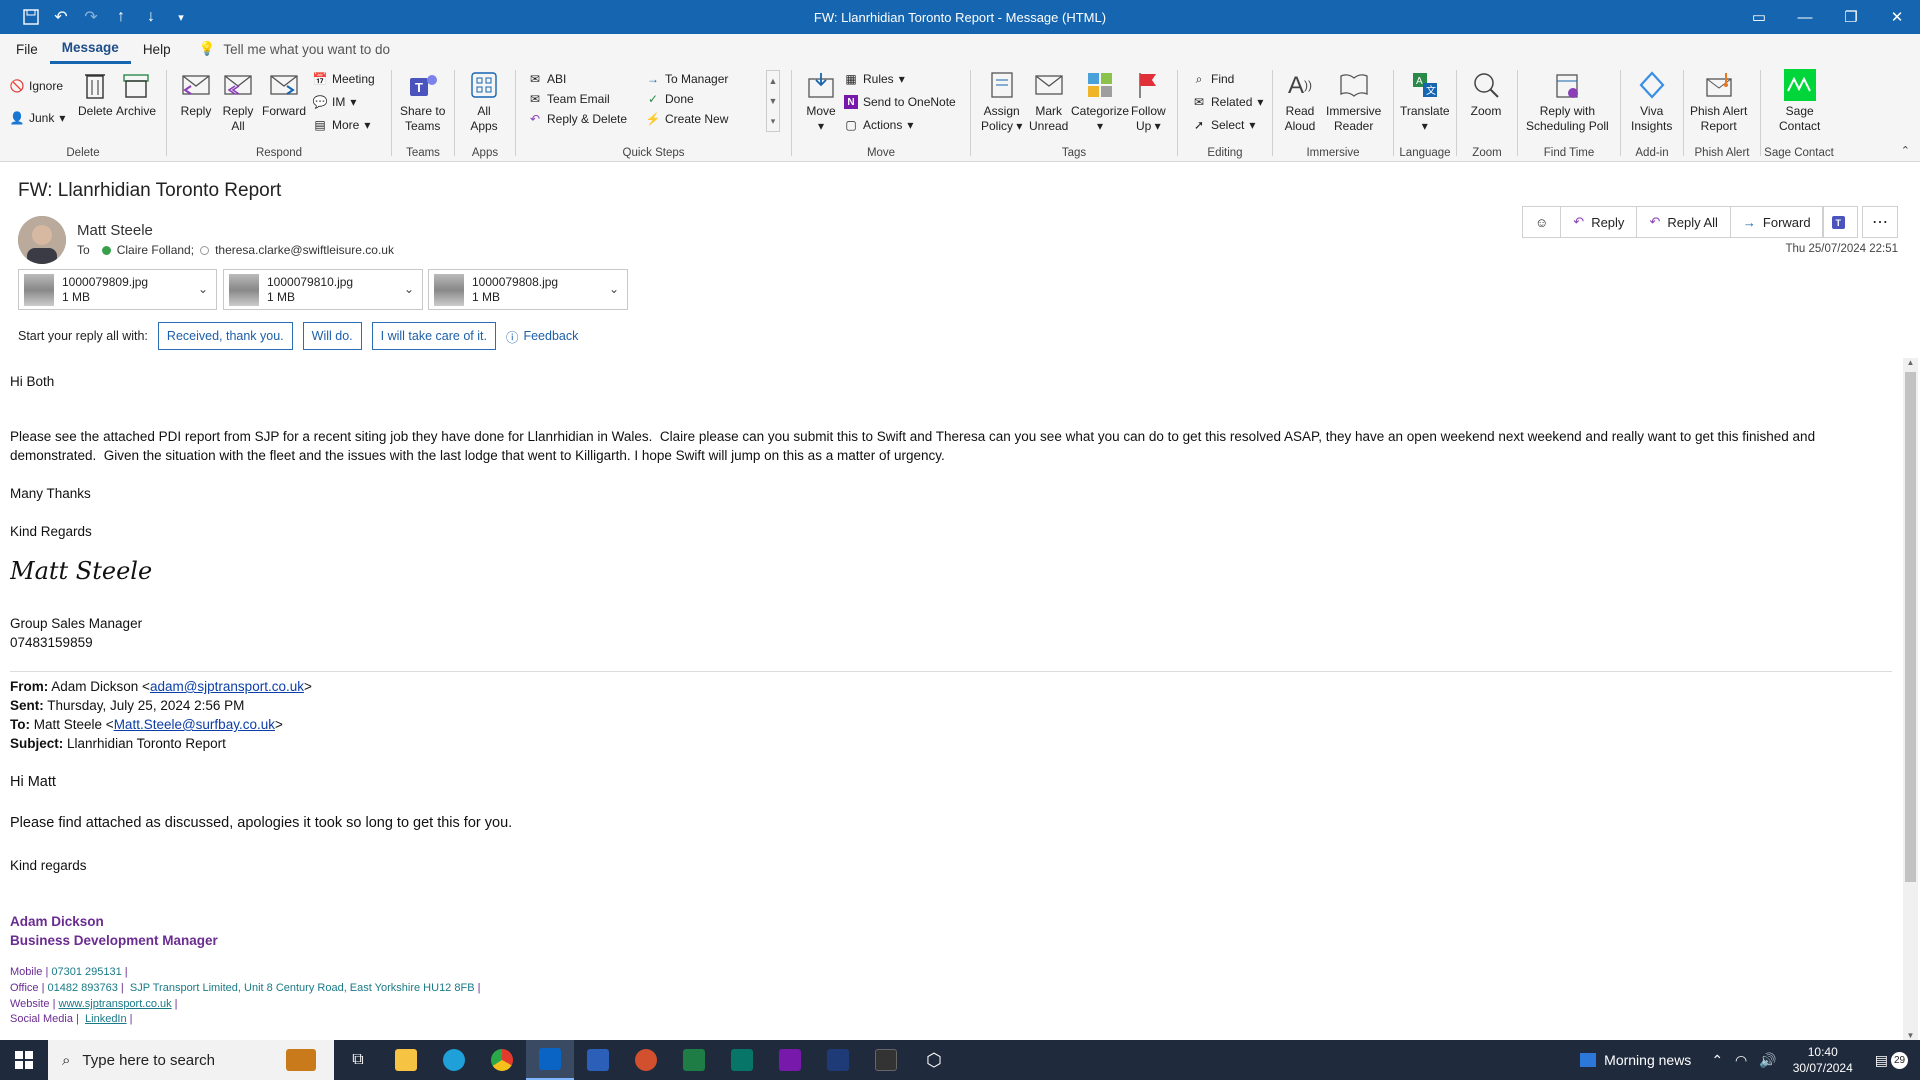 This screenshot has width=1920, height=1080. What do you see at coordinates (37, 86) in the screenshot?
I see `ignore-button: 🚫 Ignore` at bounding box center [37, 86].